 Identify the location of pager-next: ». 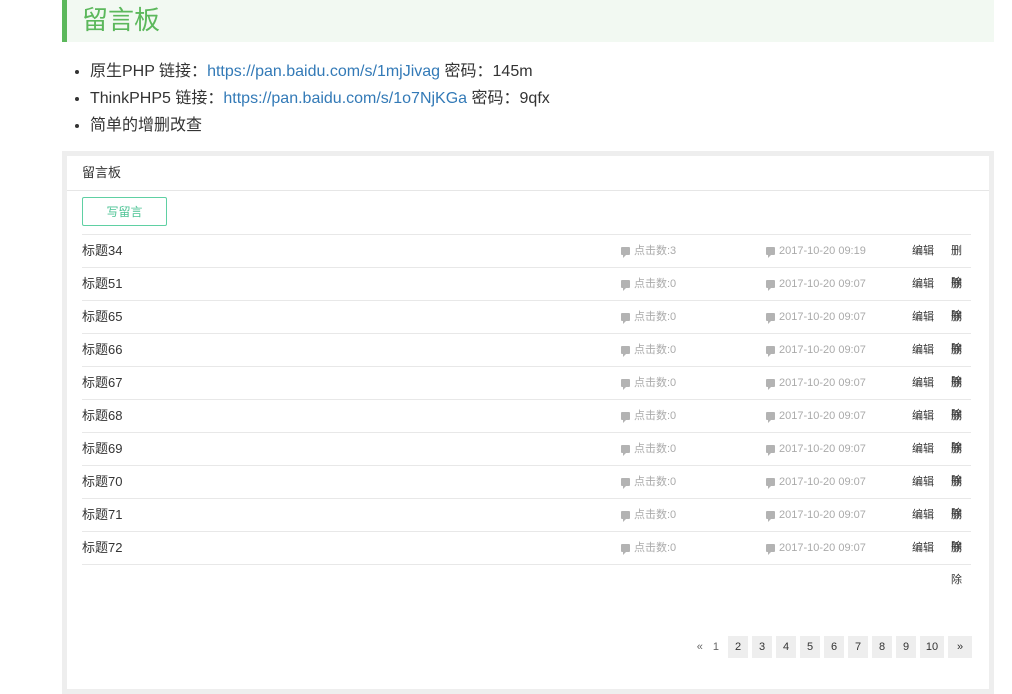
(960, 647).